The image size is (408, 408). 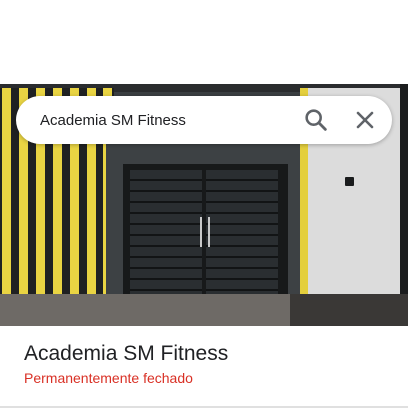 What do you see at coordinates (126, 353) in the screenshot?
I see `place-title: Academia SM Fitness` at bounding box center [126, 353].